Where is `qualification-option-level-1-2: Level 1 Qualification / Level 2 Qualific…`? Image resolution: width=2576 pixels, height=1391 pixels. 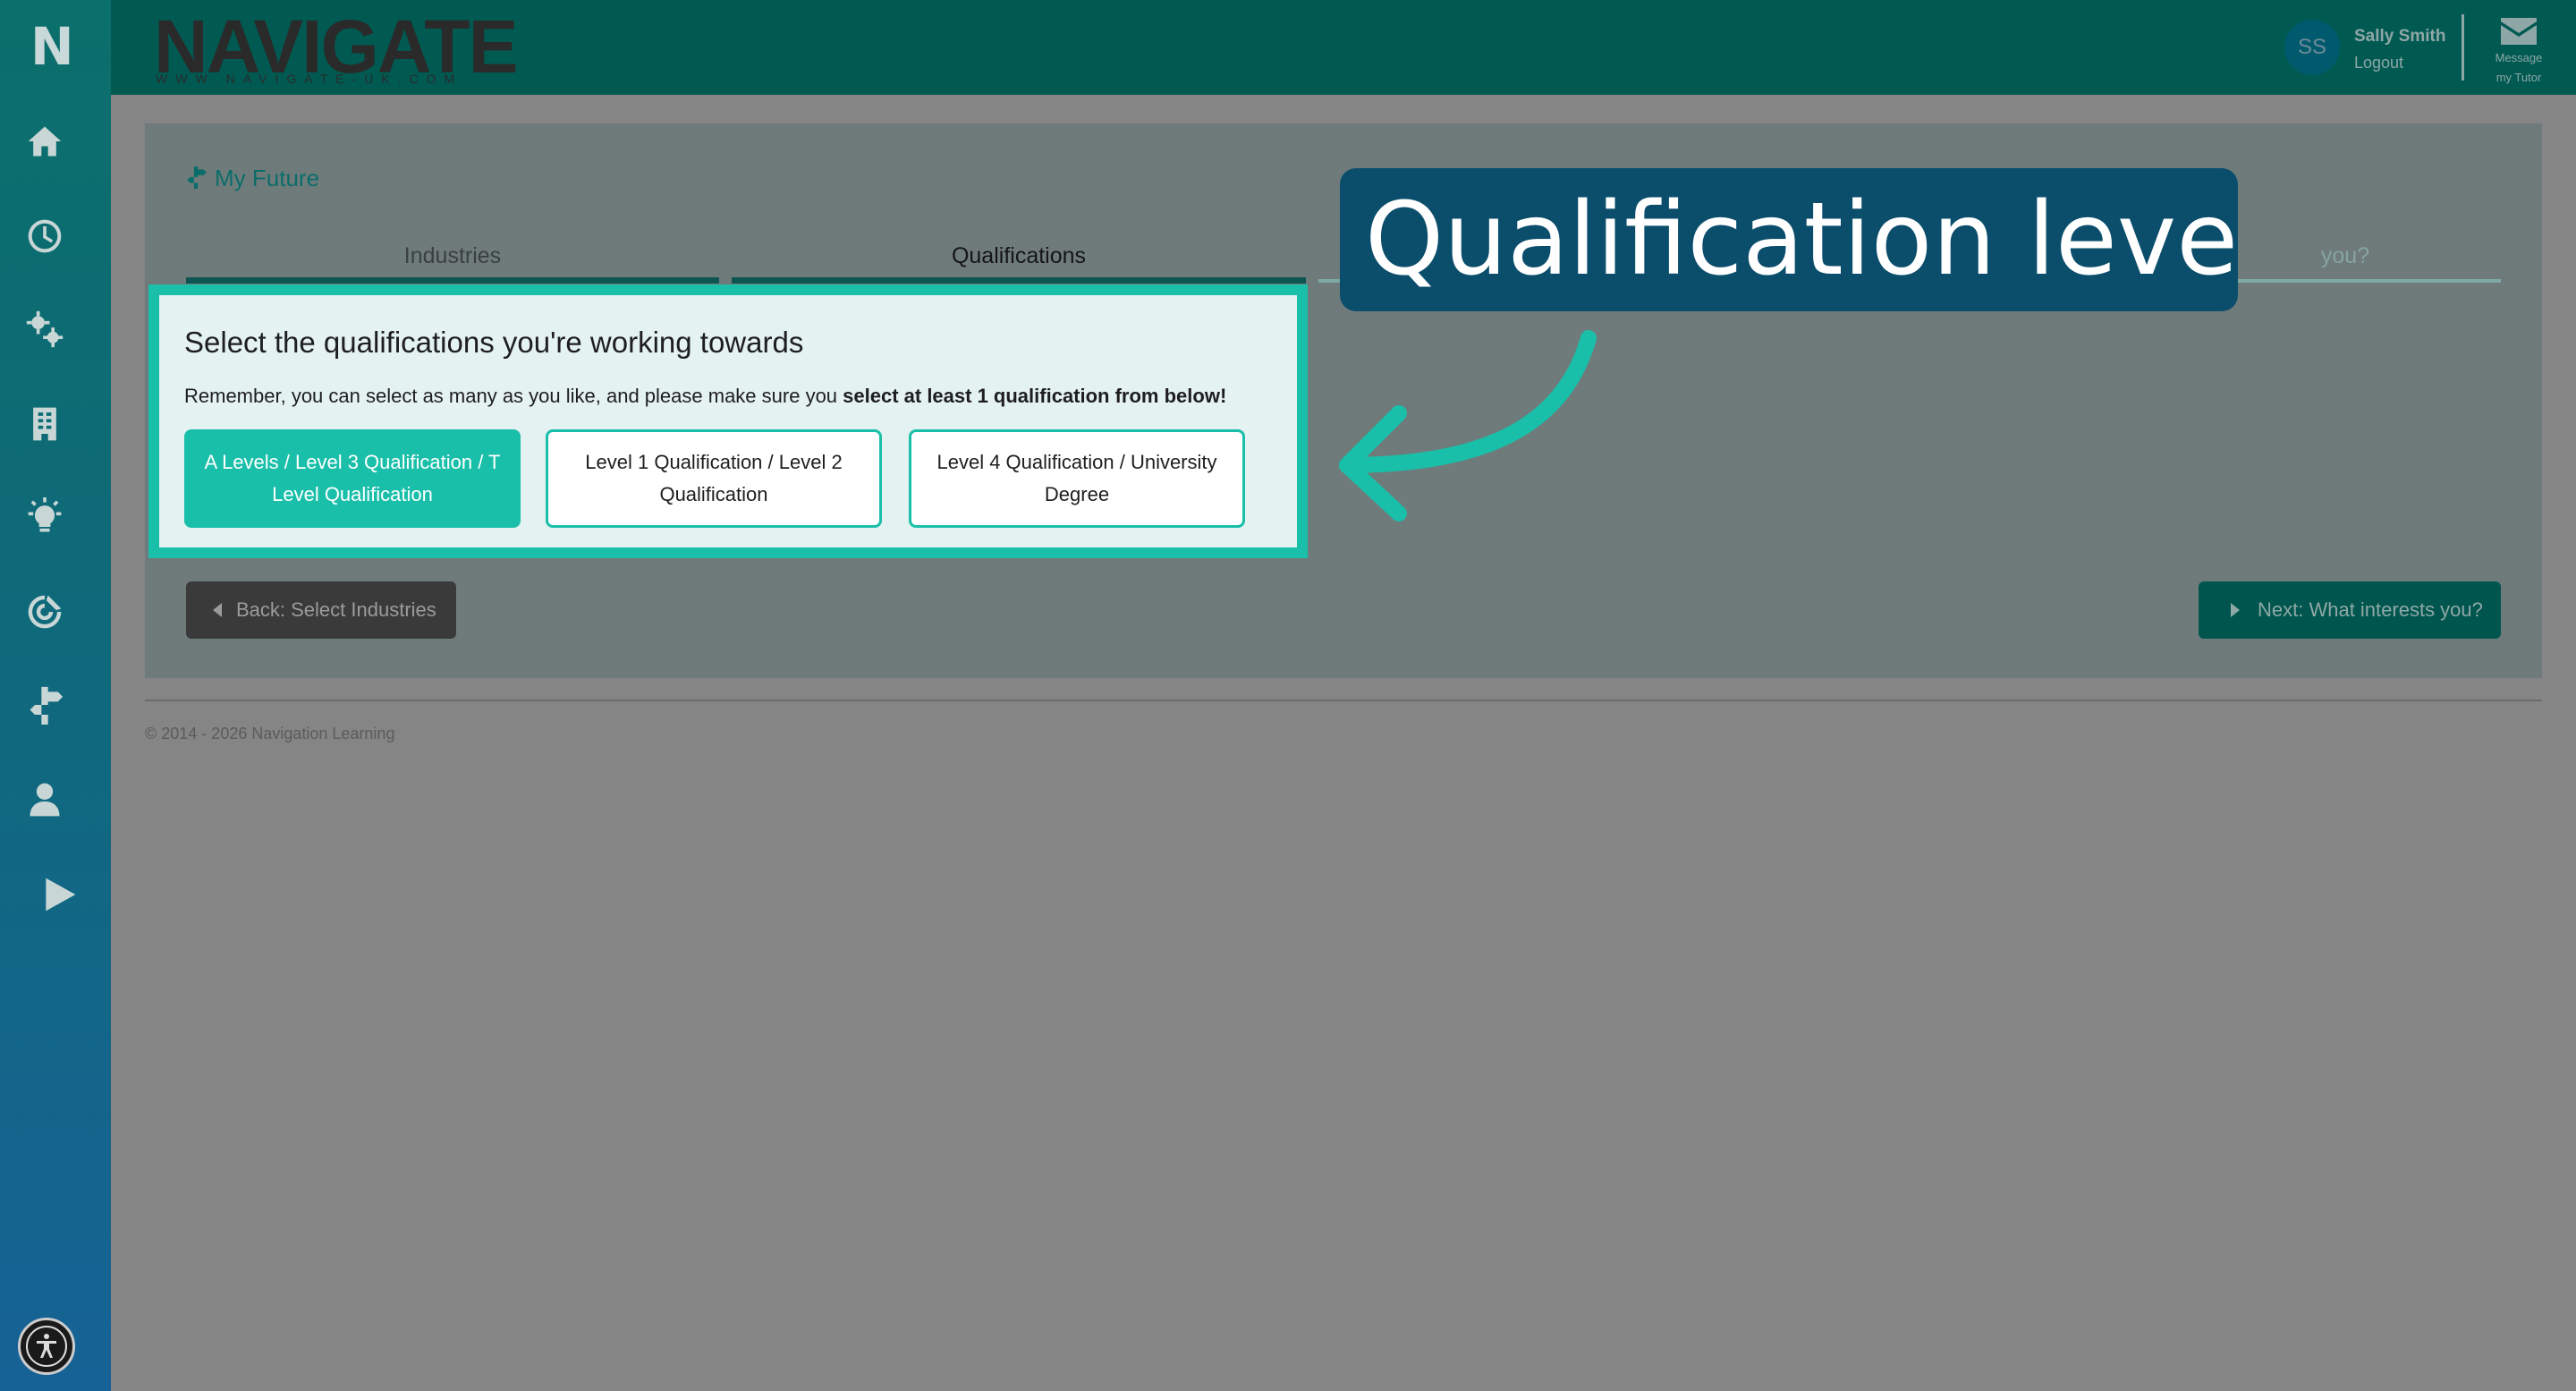 qualification-option-level-1-2: Level 1 Qualification / Level 2 Qualific… is located at coordinates (714, 478).